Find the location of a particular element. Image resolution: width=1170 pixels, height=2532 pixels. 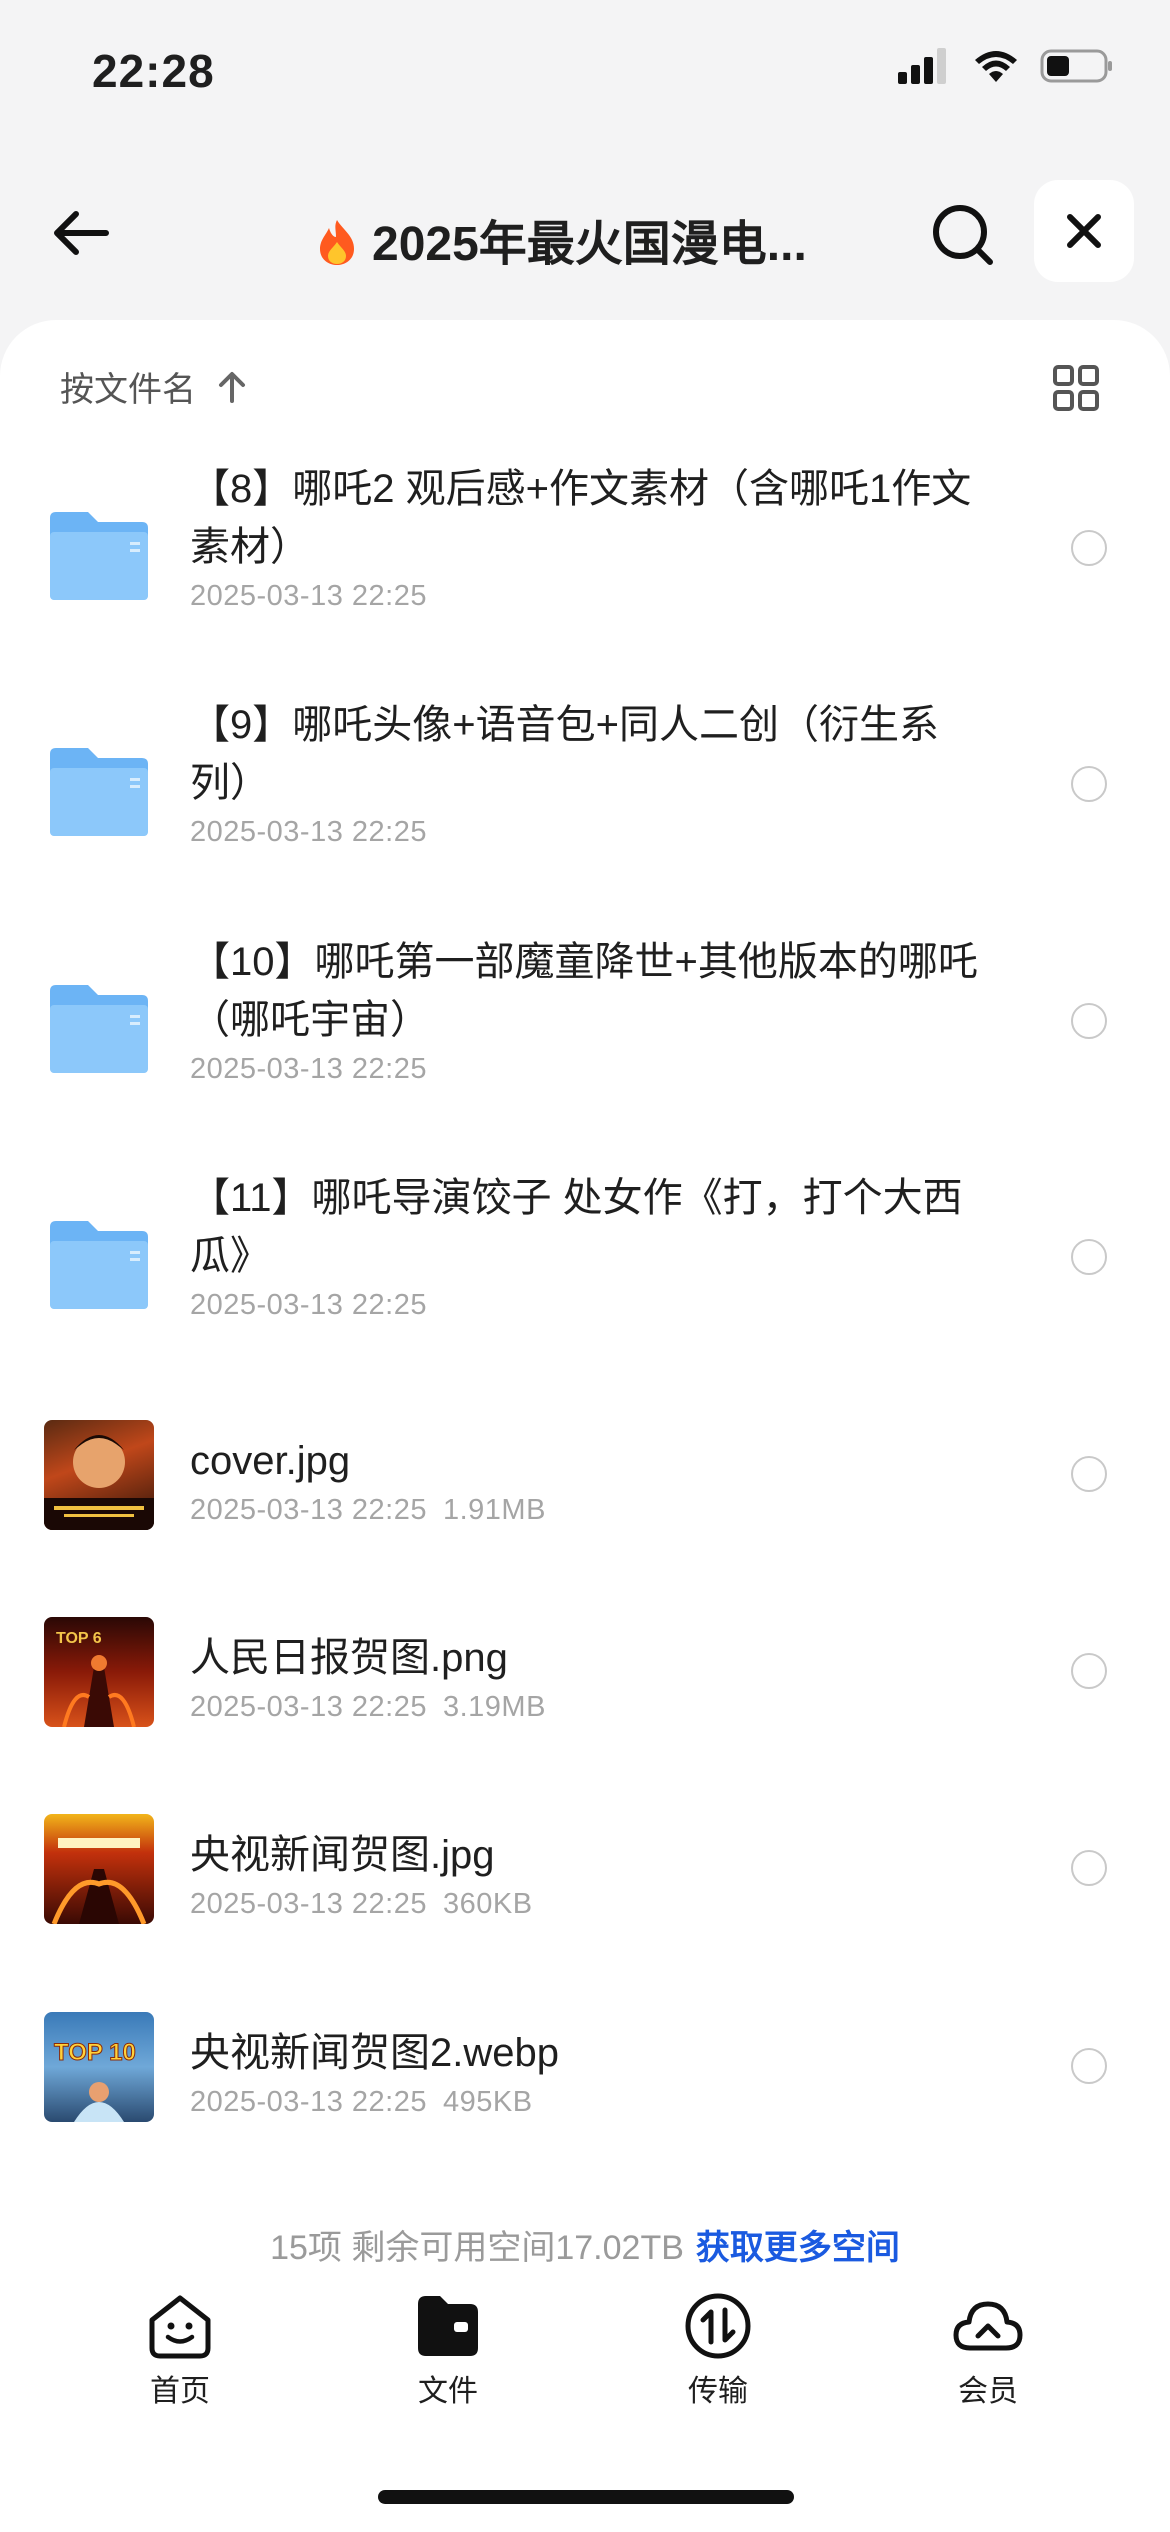

grid-view-icon is located at coordinates (1076, 388).